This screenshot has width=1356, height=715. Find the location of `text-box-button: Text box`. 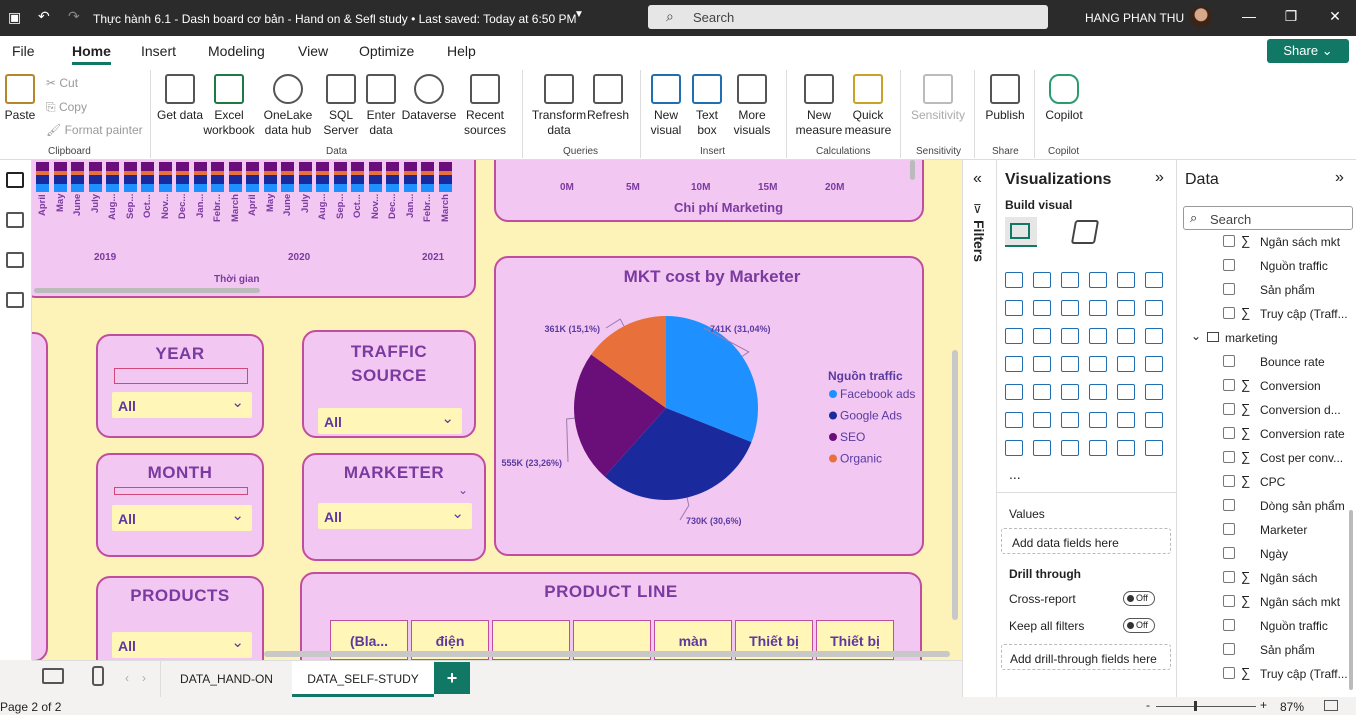

text-box-button: Text box is located at coordinates (707, 102).